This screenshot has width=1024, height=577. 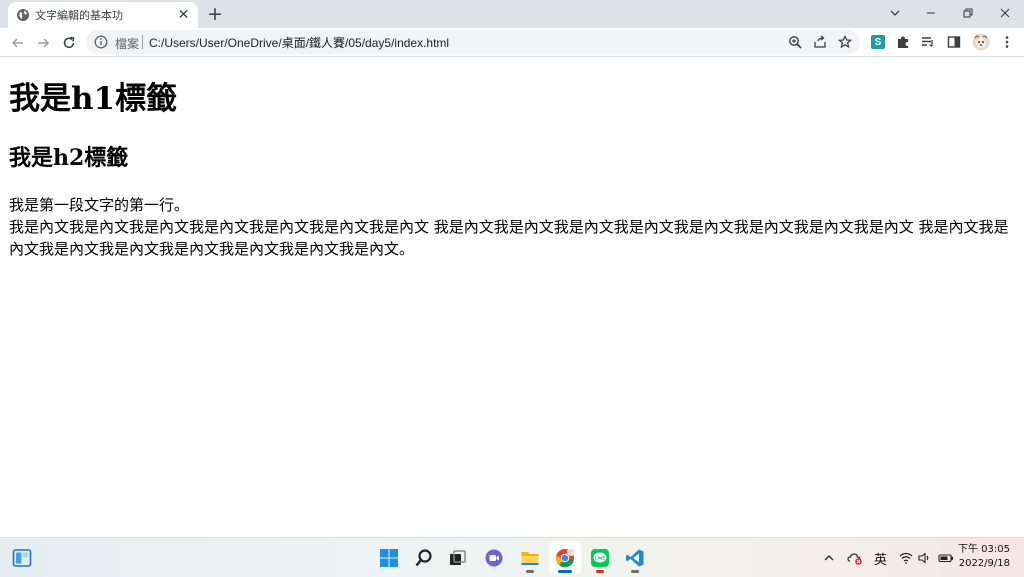 What do you see at coordinates (43, 43) in the screenshot?
I see `forward-button` at bounding box center [43, 43].